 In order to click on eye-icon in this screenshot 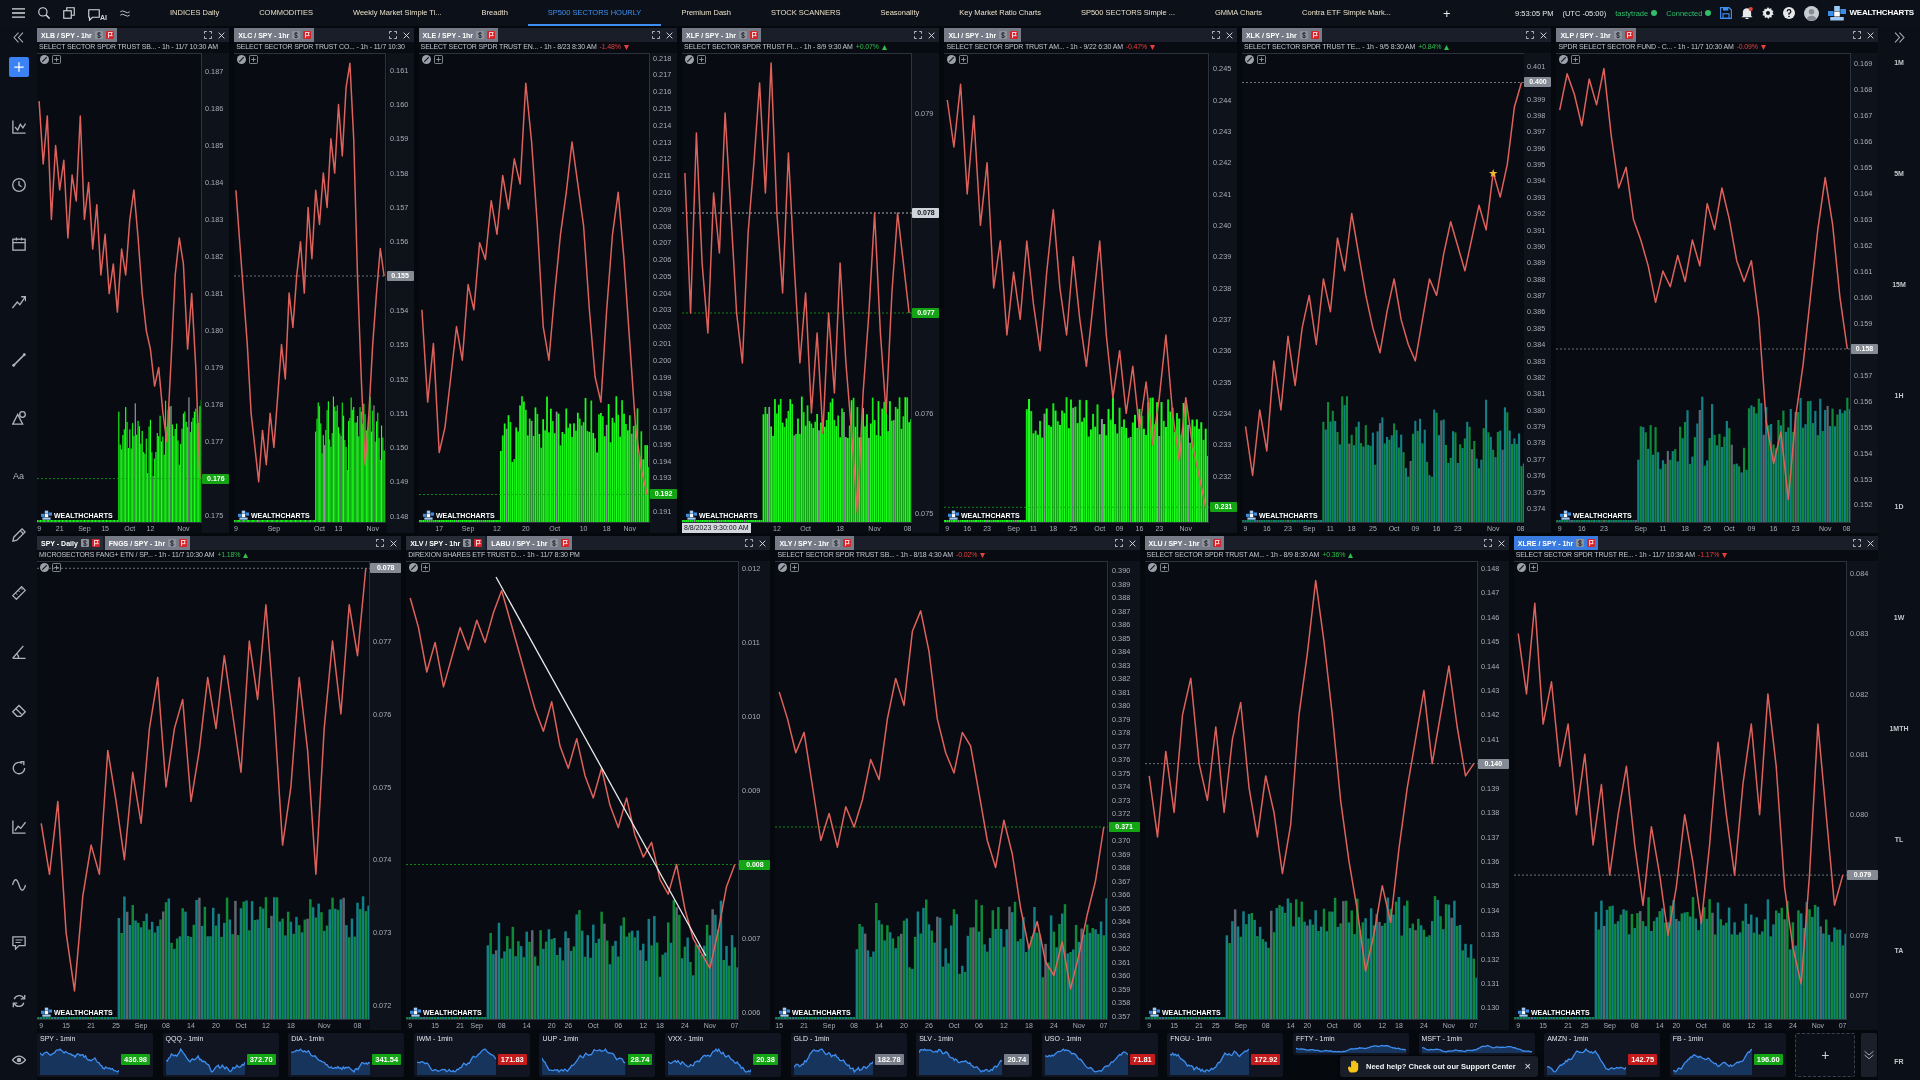, I will do `click(18, 1059)`.